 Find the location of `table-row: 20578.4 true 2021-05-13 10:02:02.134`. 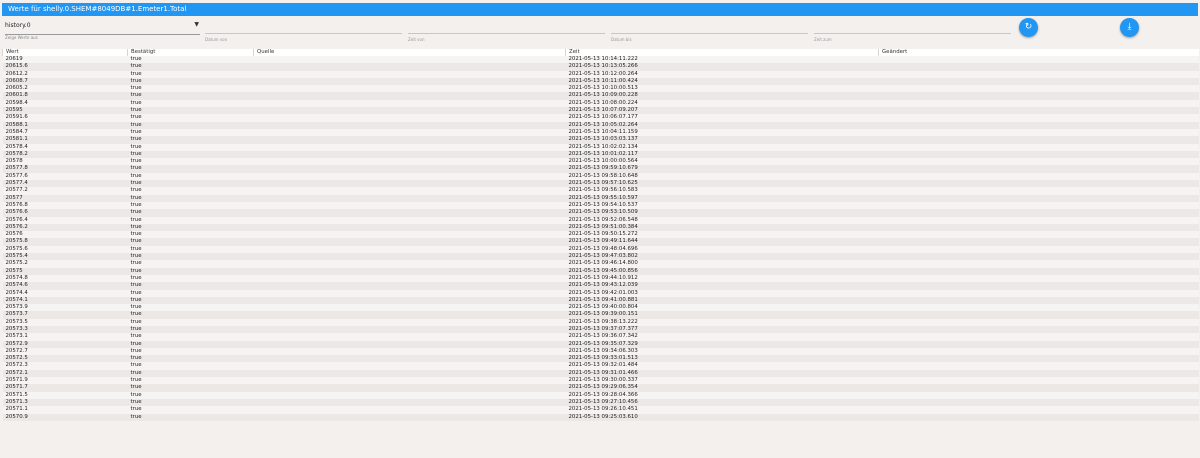

table-row: 20578.4 true 2021-05-13 10:02:02.134 is located at coordinates (600, 147).